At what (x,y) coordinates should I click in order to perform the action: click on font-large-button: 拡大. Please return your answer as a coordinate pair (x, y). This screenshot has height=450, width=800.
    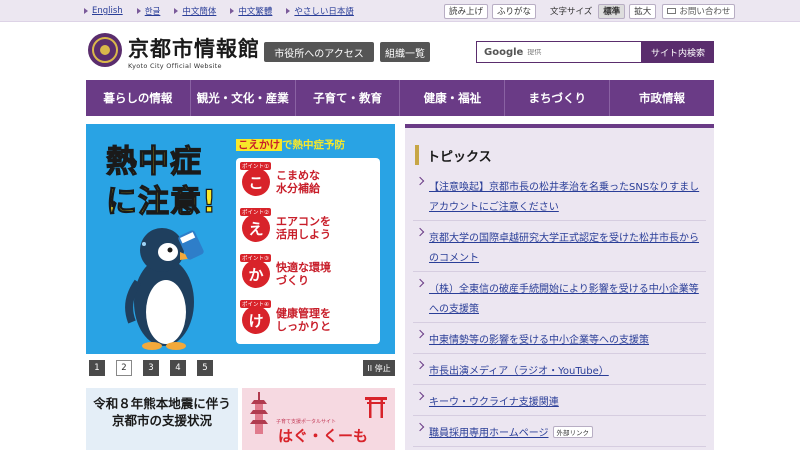
    Looking at the image, I should click on (643, 11).